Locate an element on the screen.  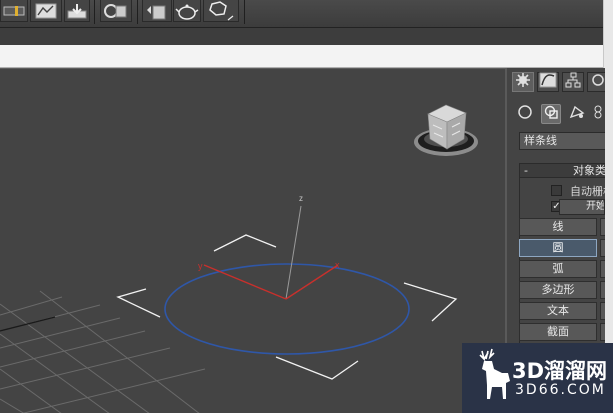
render-frame-button is located at coordinates (221, 11).